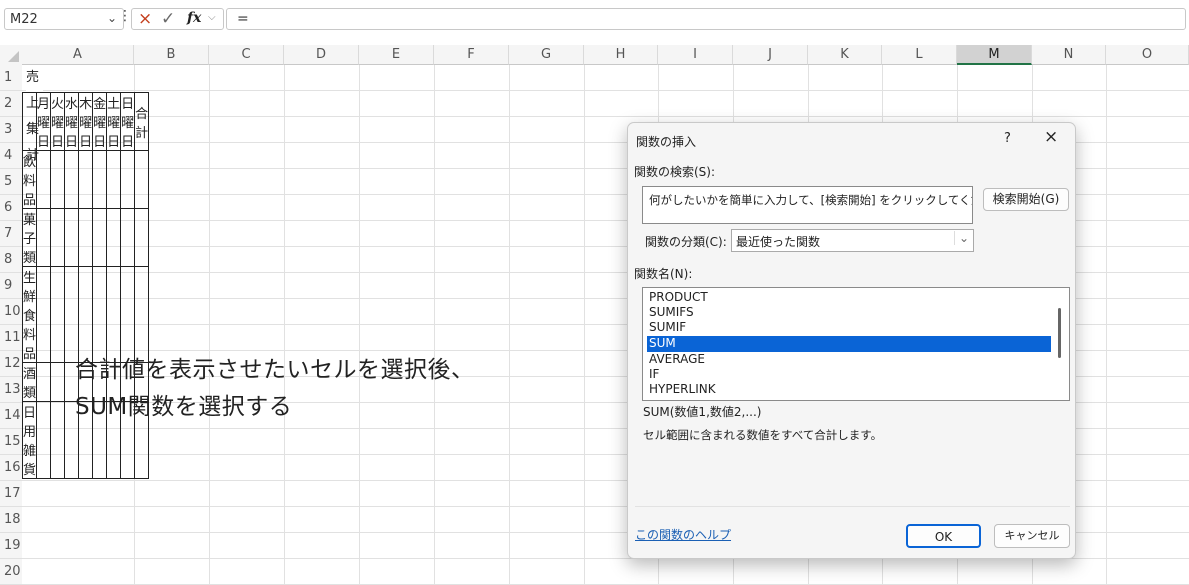  What do you see at coordinates (128, 121) in the screenshot?
I see `table-cell: 日曜日` at bounding box center [128, 121].